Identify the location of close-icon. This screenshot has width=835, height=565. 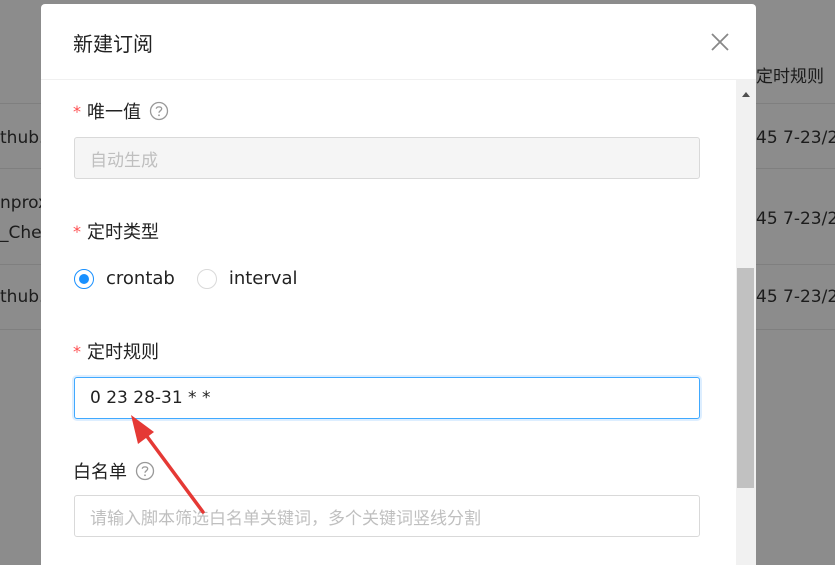
(720, 42).